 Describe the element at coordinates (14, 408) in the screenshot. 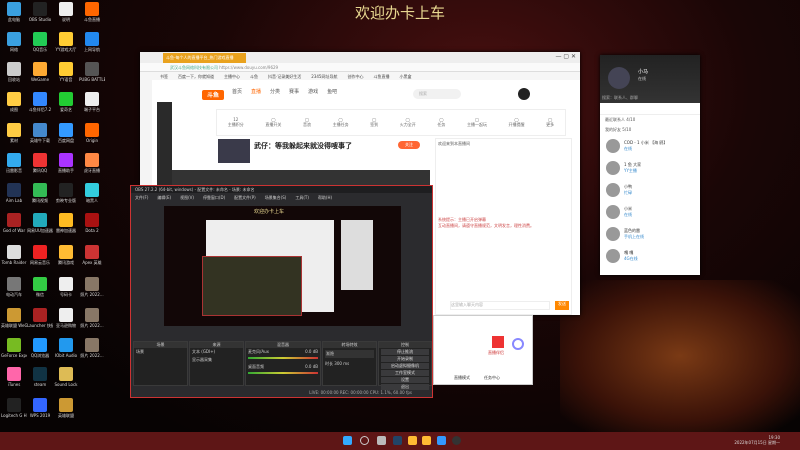

I see `desktop-icon: Logitech G HUB` at that location.